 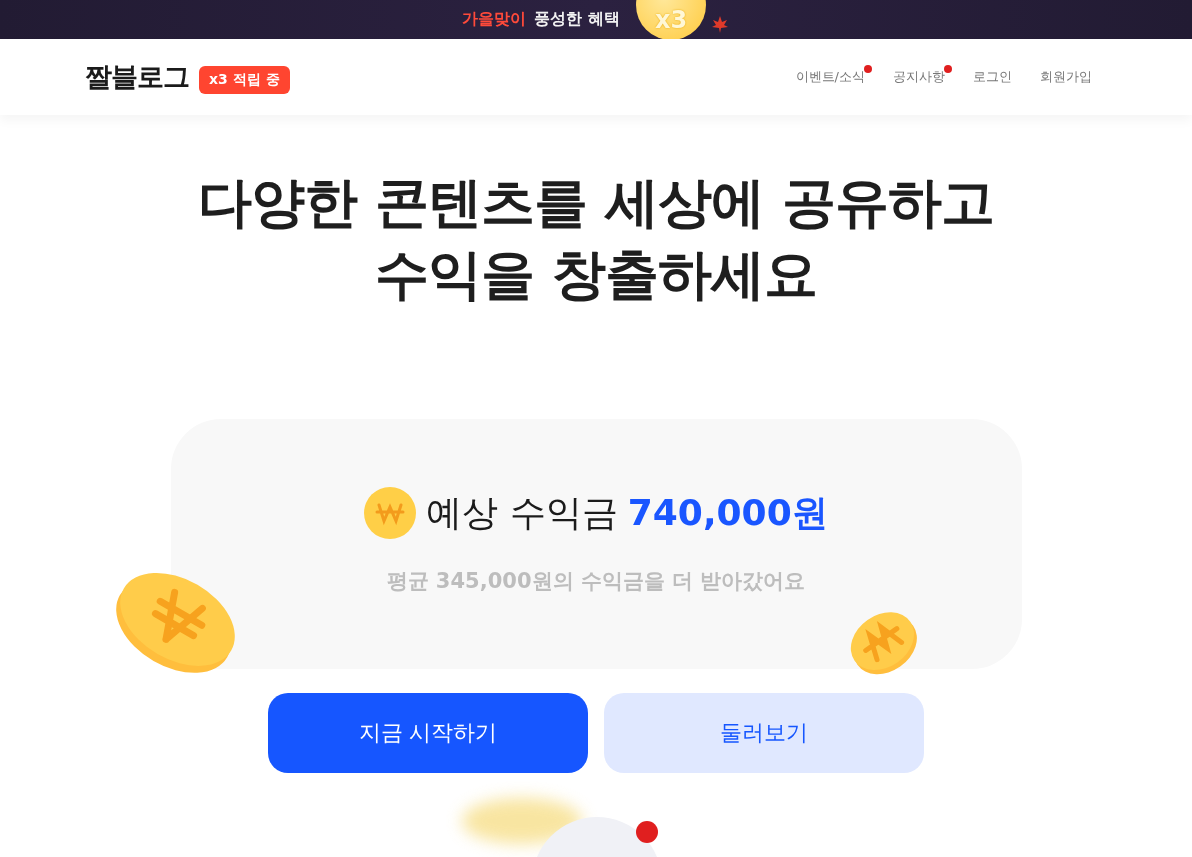 What do you see at coordinates (720, 24) in the screenshot?
I see `leaf-icon` at bounding box center [720, 24].